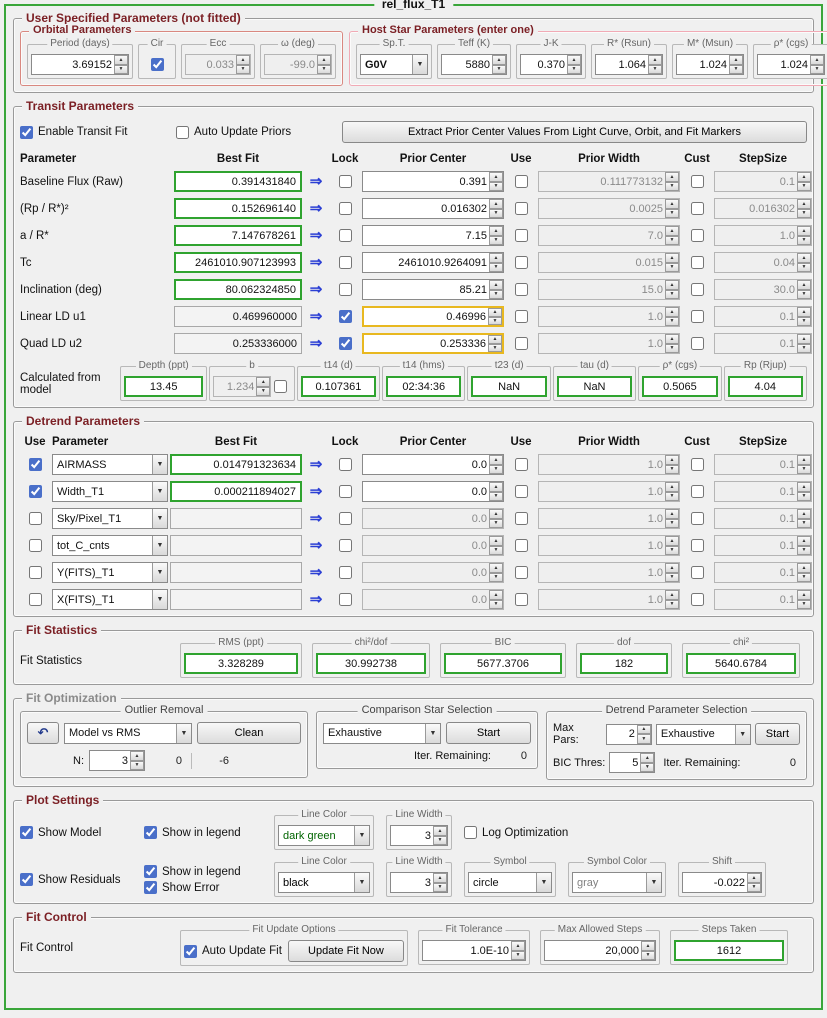  I want to click on residuals-line-color-select: black, so click(324, 882).